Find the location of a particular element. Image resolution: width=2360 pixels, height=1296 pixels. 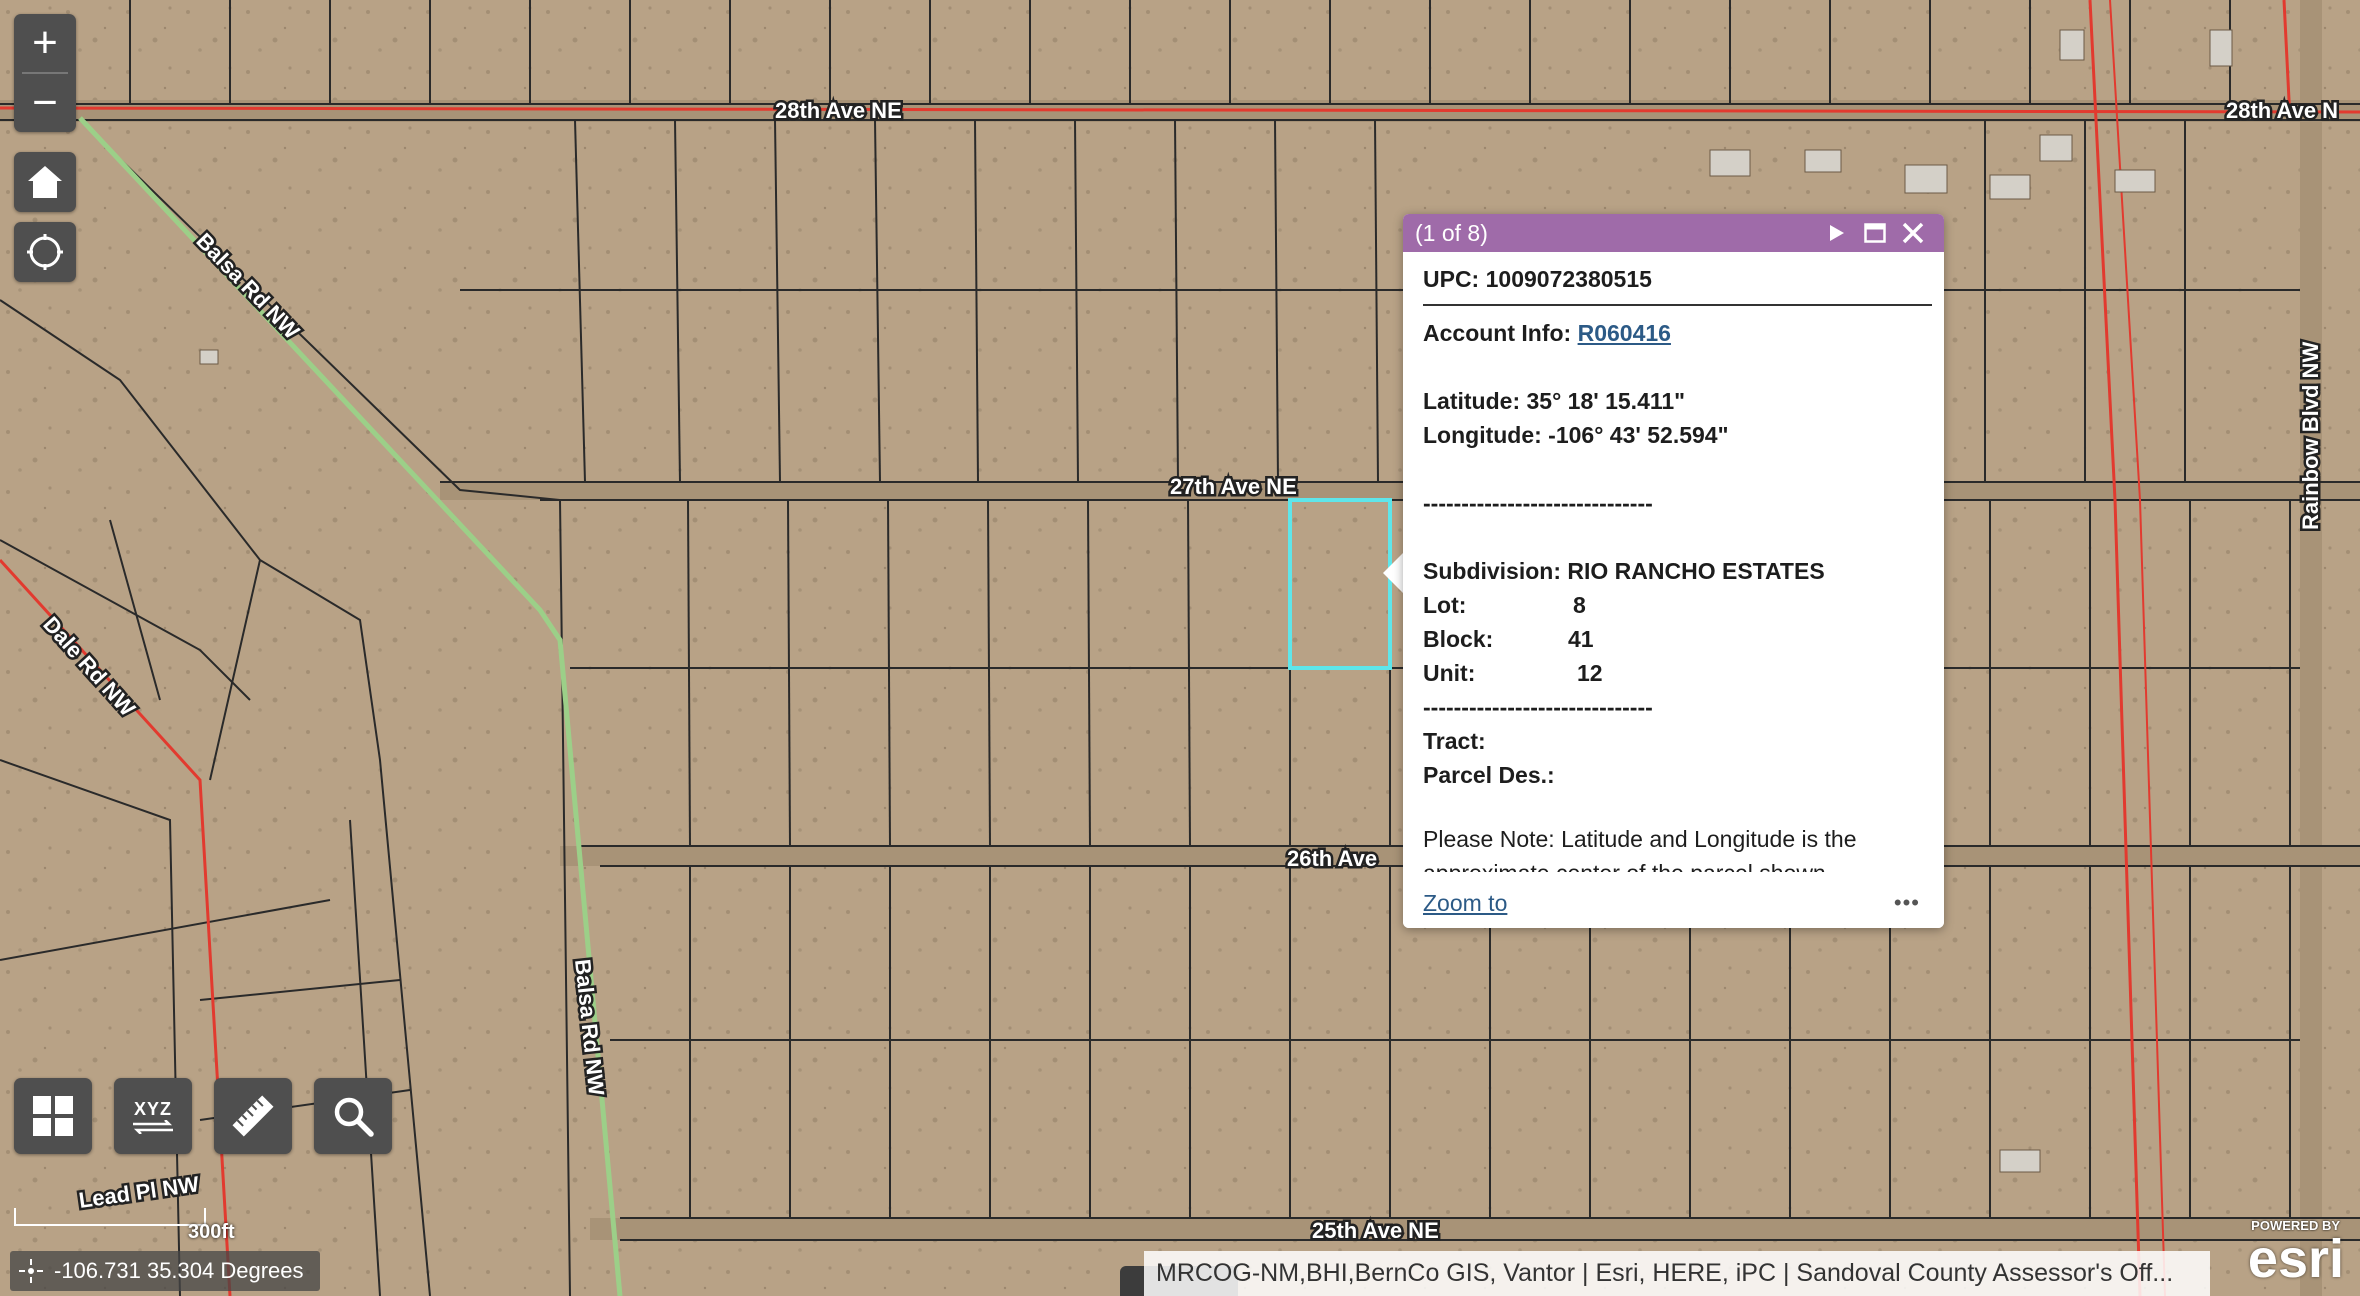

zoom-out-button: − is located at coordinates (45, 103).